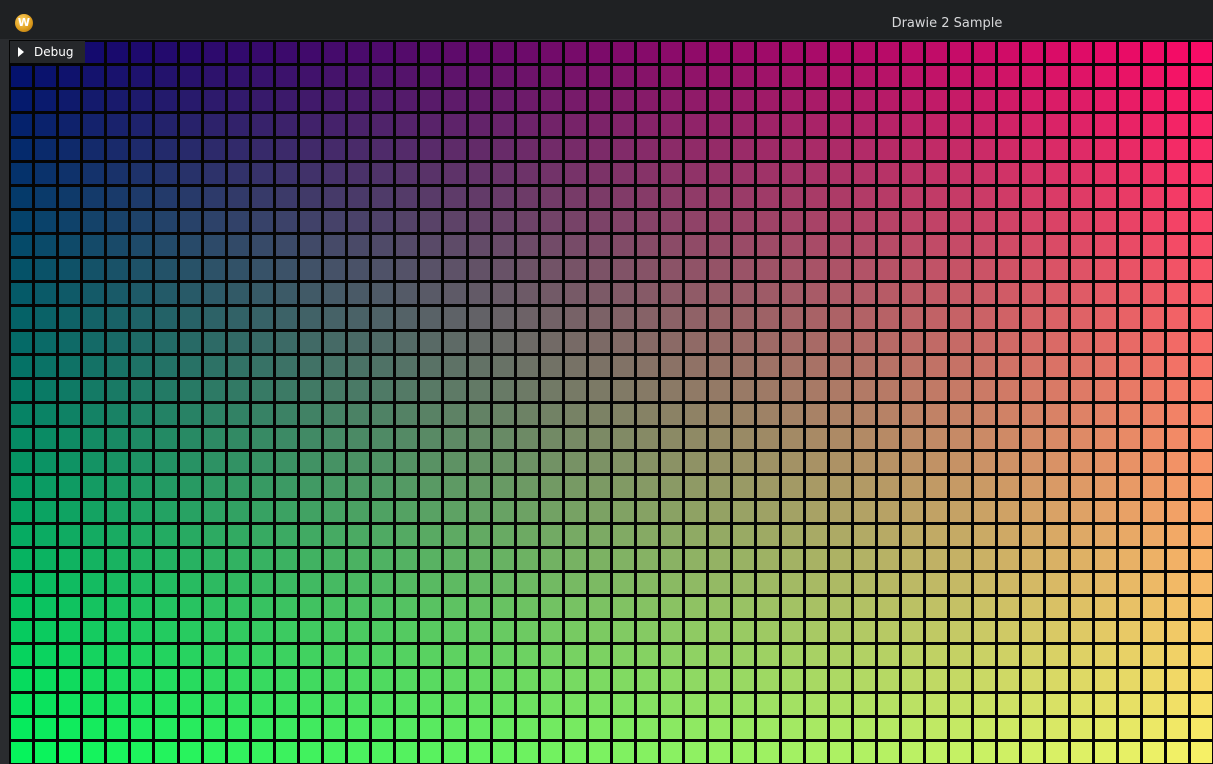 The height and width of the screenshot is (764, 1213). Describe the element at coordinates (24, 23) in the screenshot. I see `drawie-logo-icon: W` at that location.